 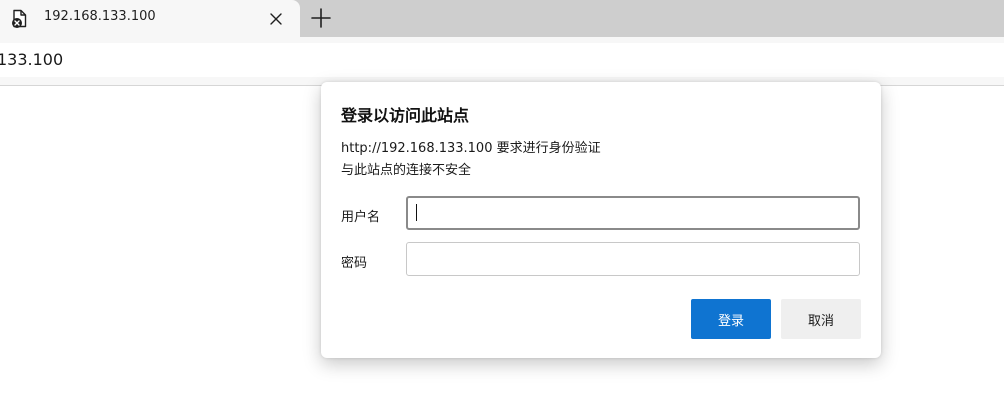 I want to click on close-icon, so click(x=276, y=19).